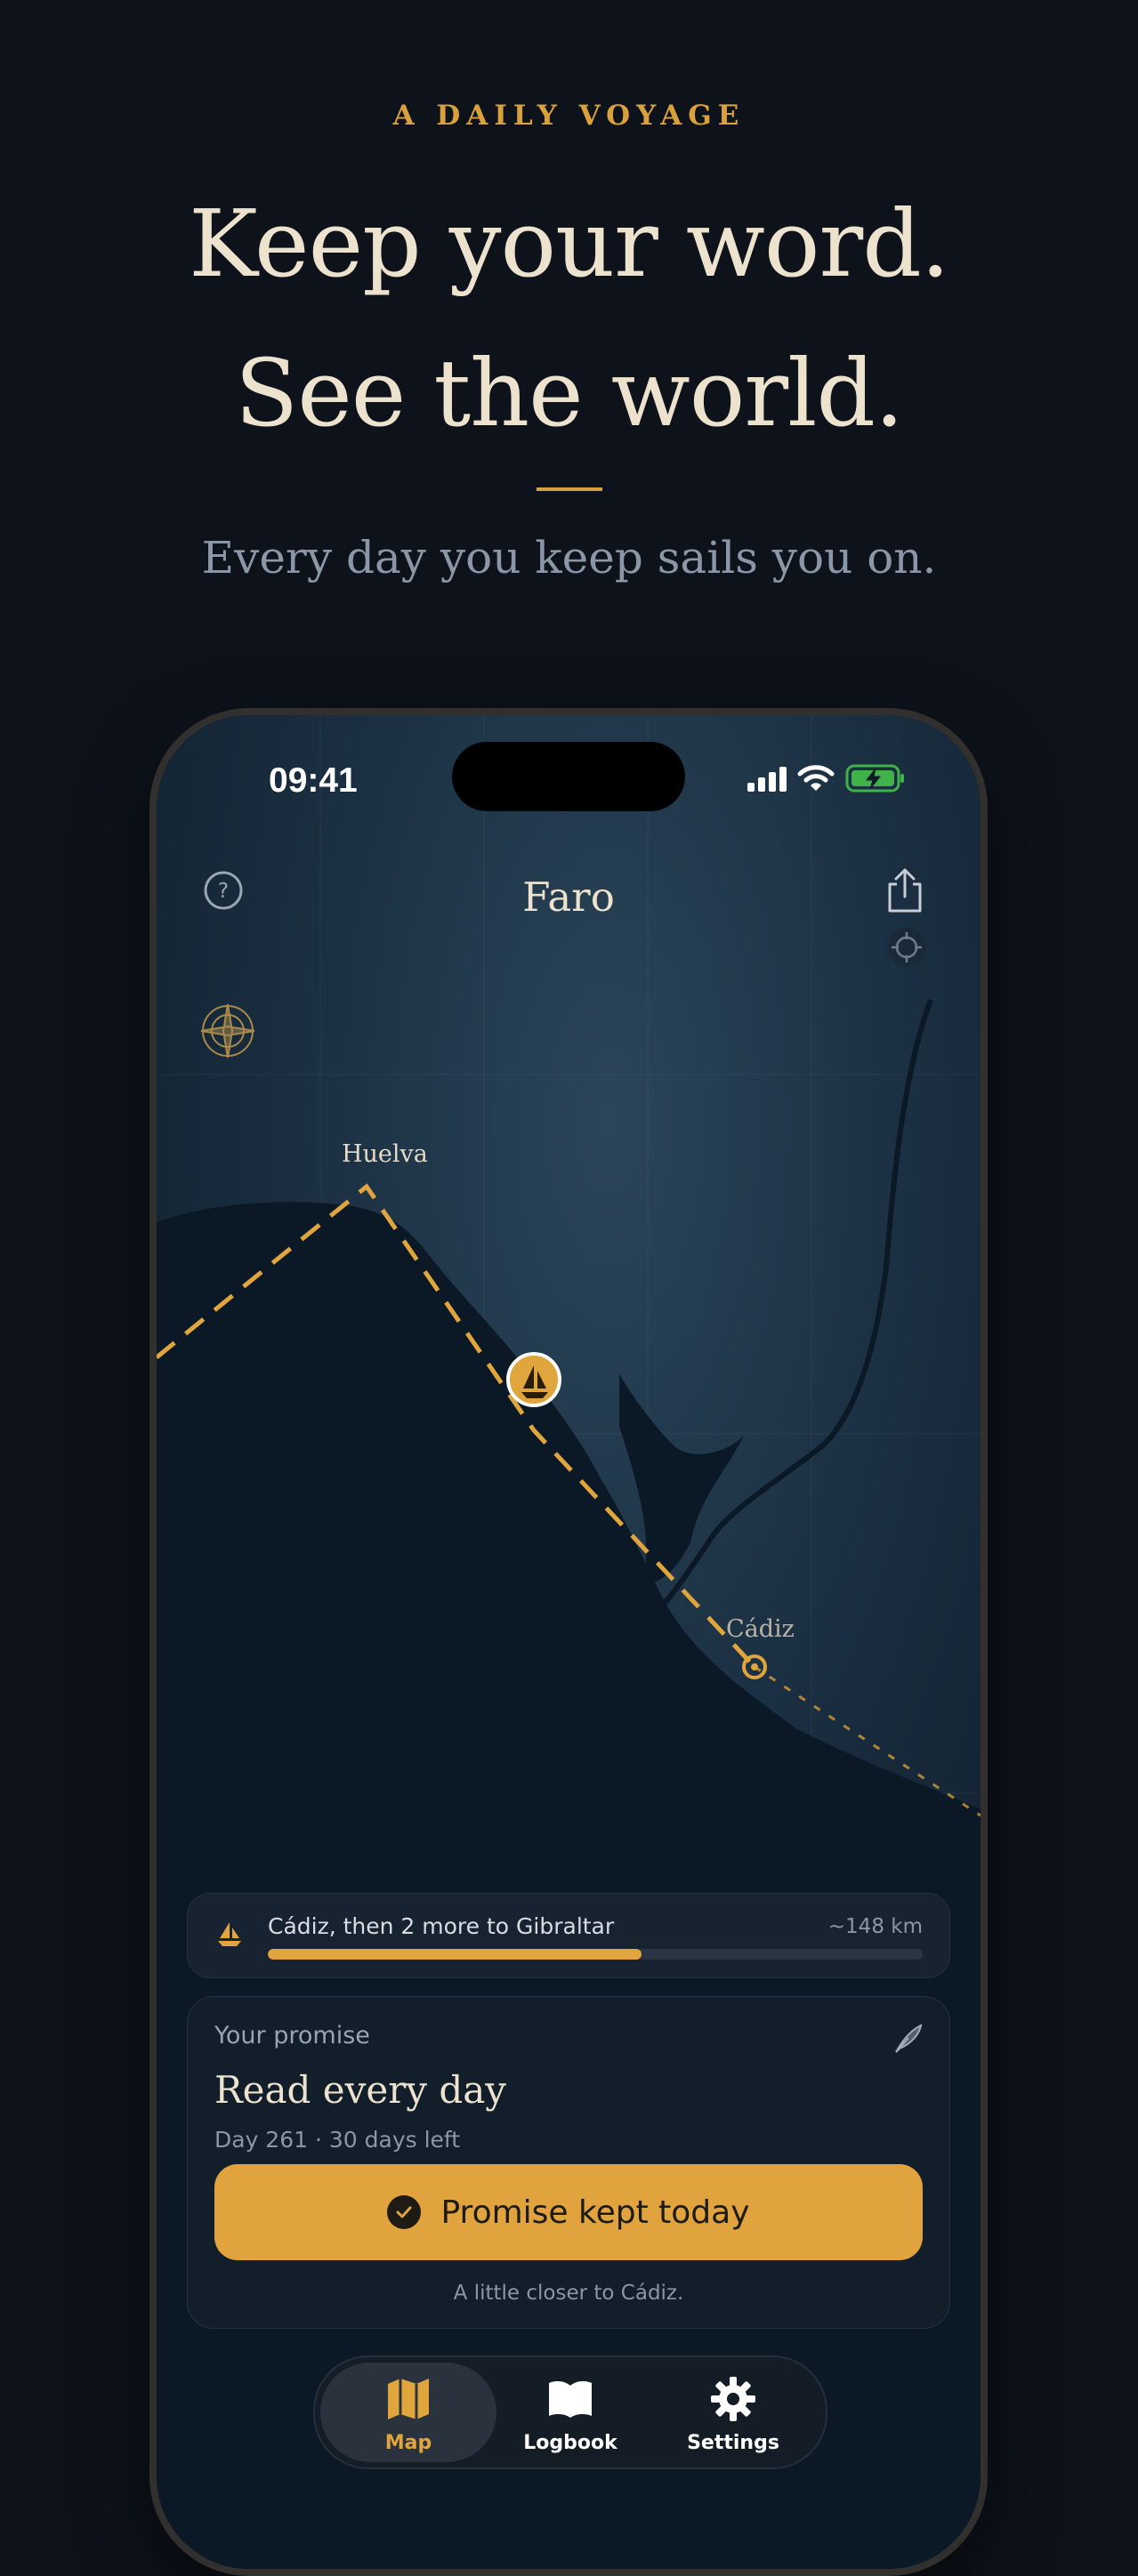 This screenshot has height=2576, width=1138. Describe the element at coordinates (404, 2212) in the screenshot. I see `checkmark-icon` at that location.